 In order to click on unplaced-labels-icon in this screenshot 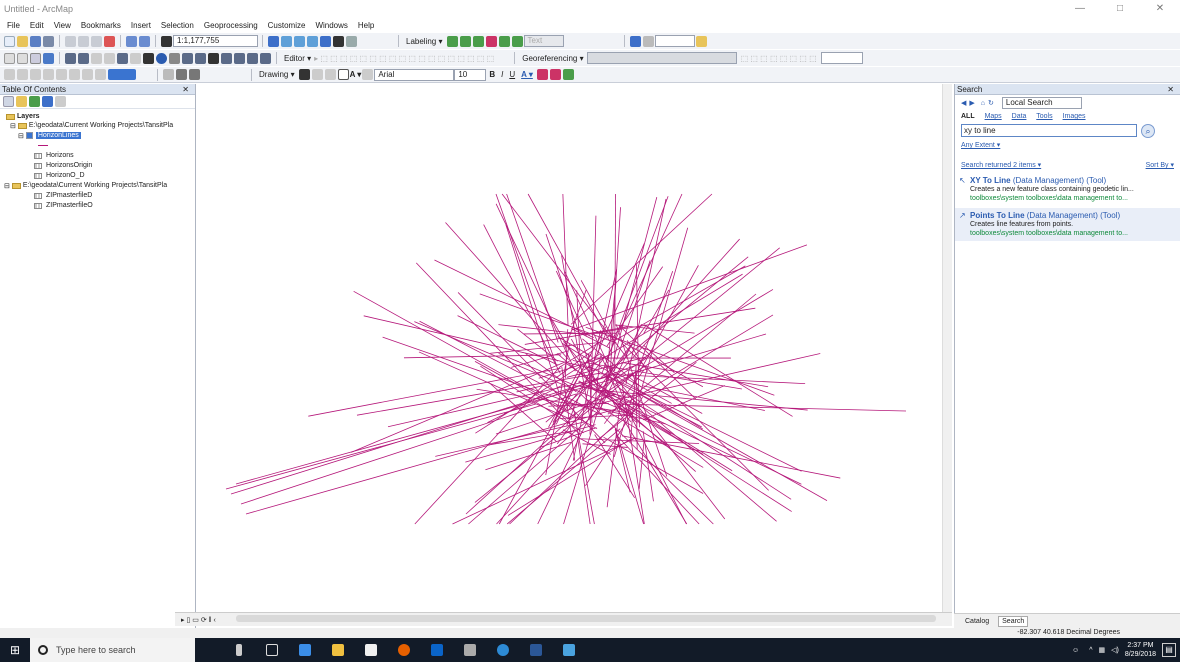, I will do `click(517, 41)`.